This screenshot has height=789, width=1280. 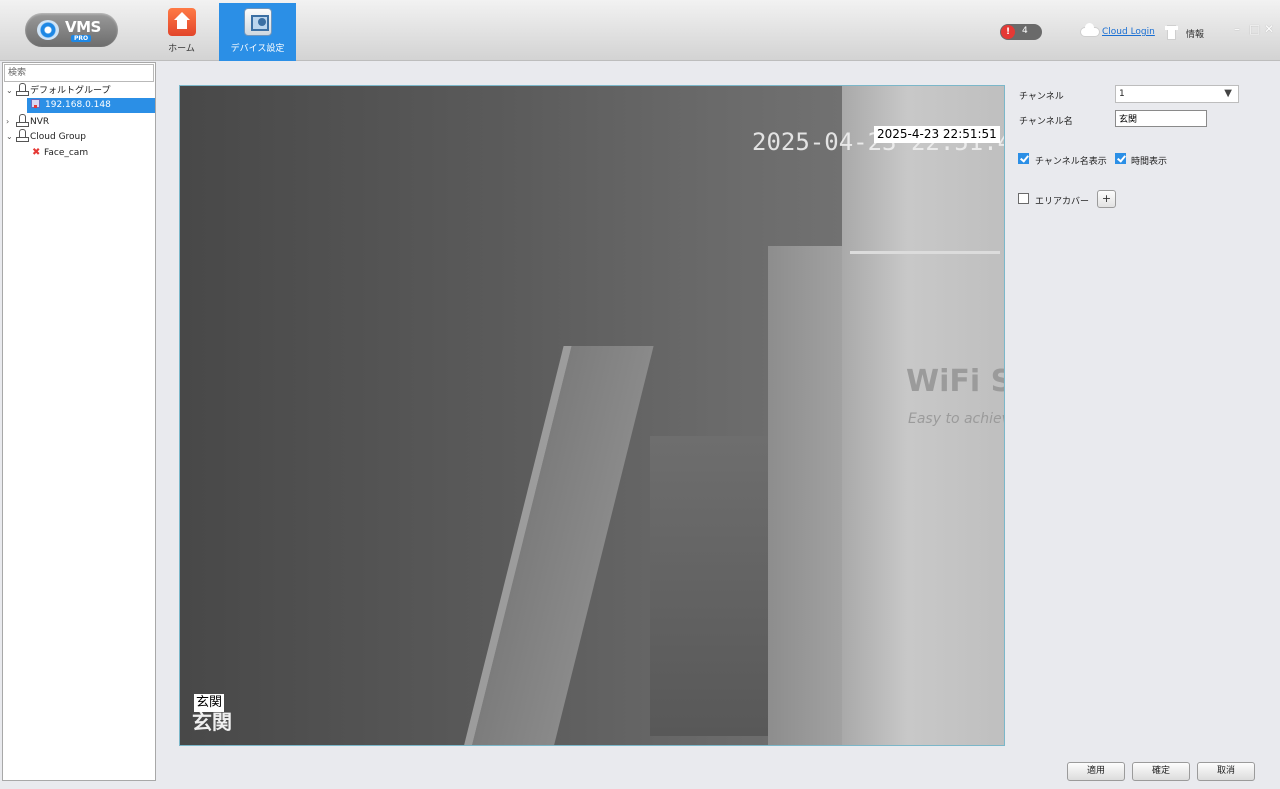 I want to click on channel-name-input, so click(x=1161, y=118).